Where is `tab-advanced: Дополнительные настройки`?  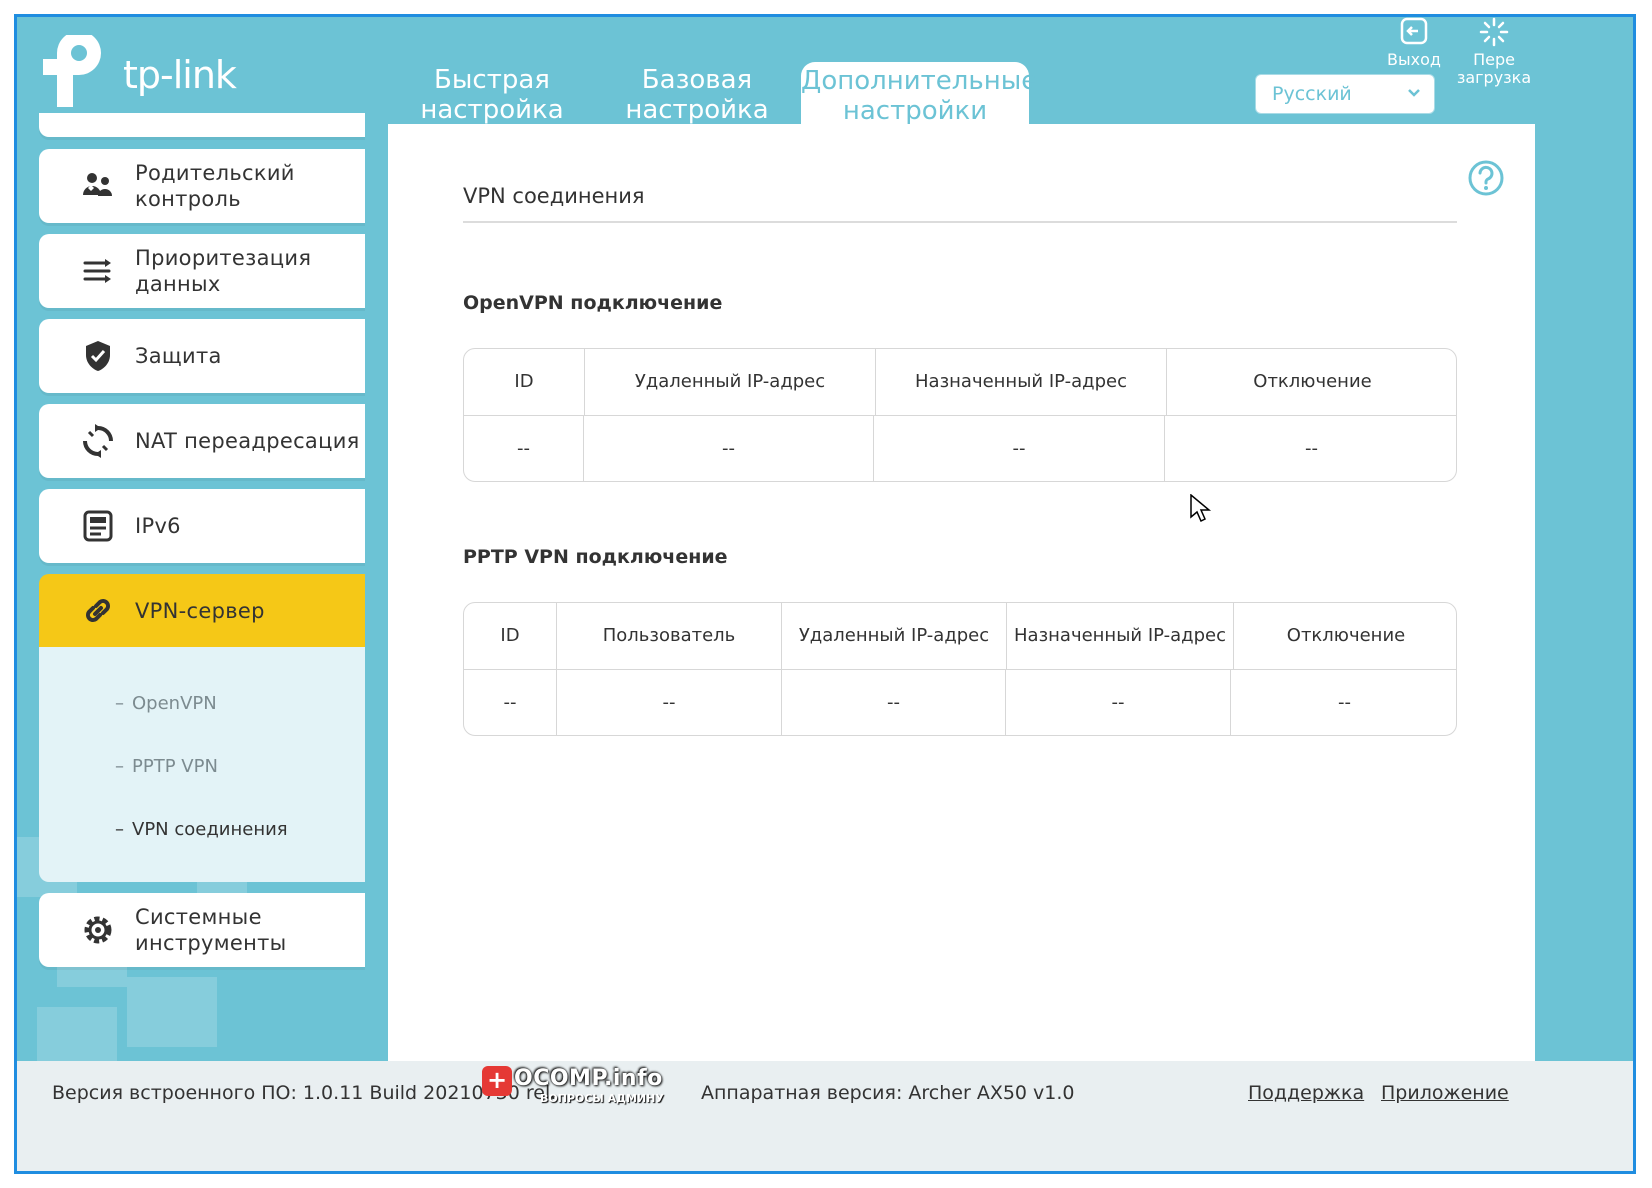
tab-advanced: Дополнительные настройки is located at coordinates (919, 94).